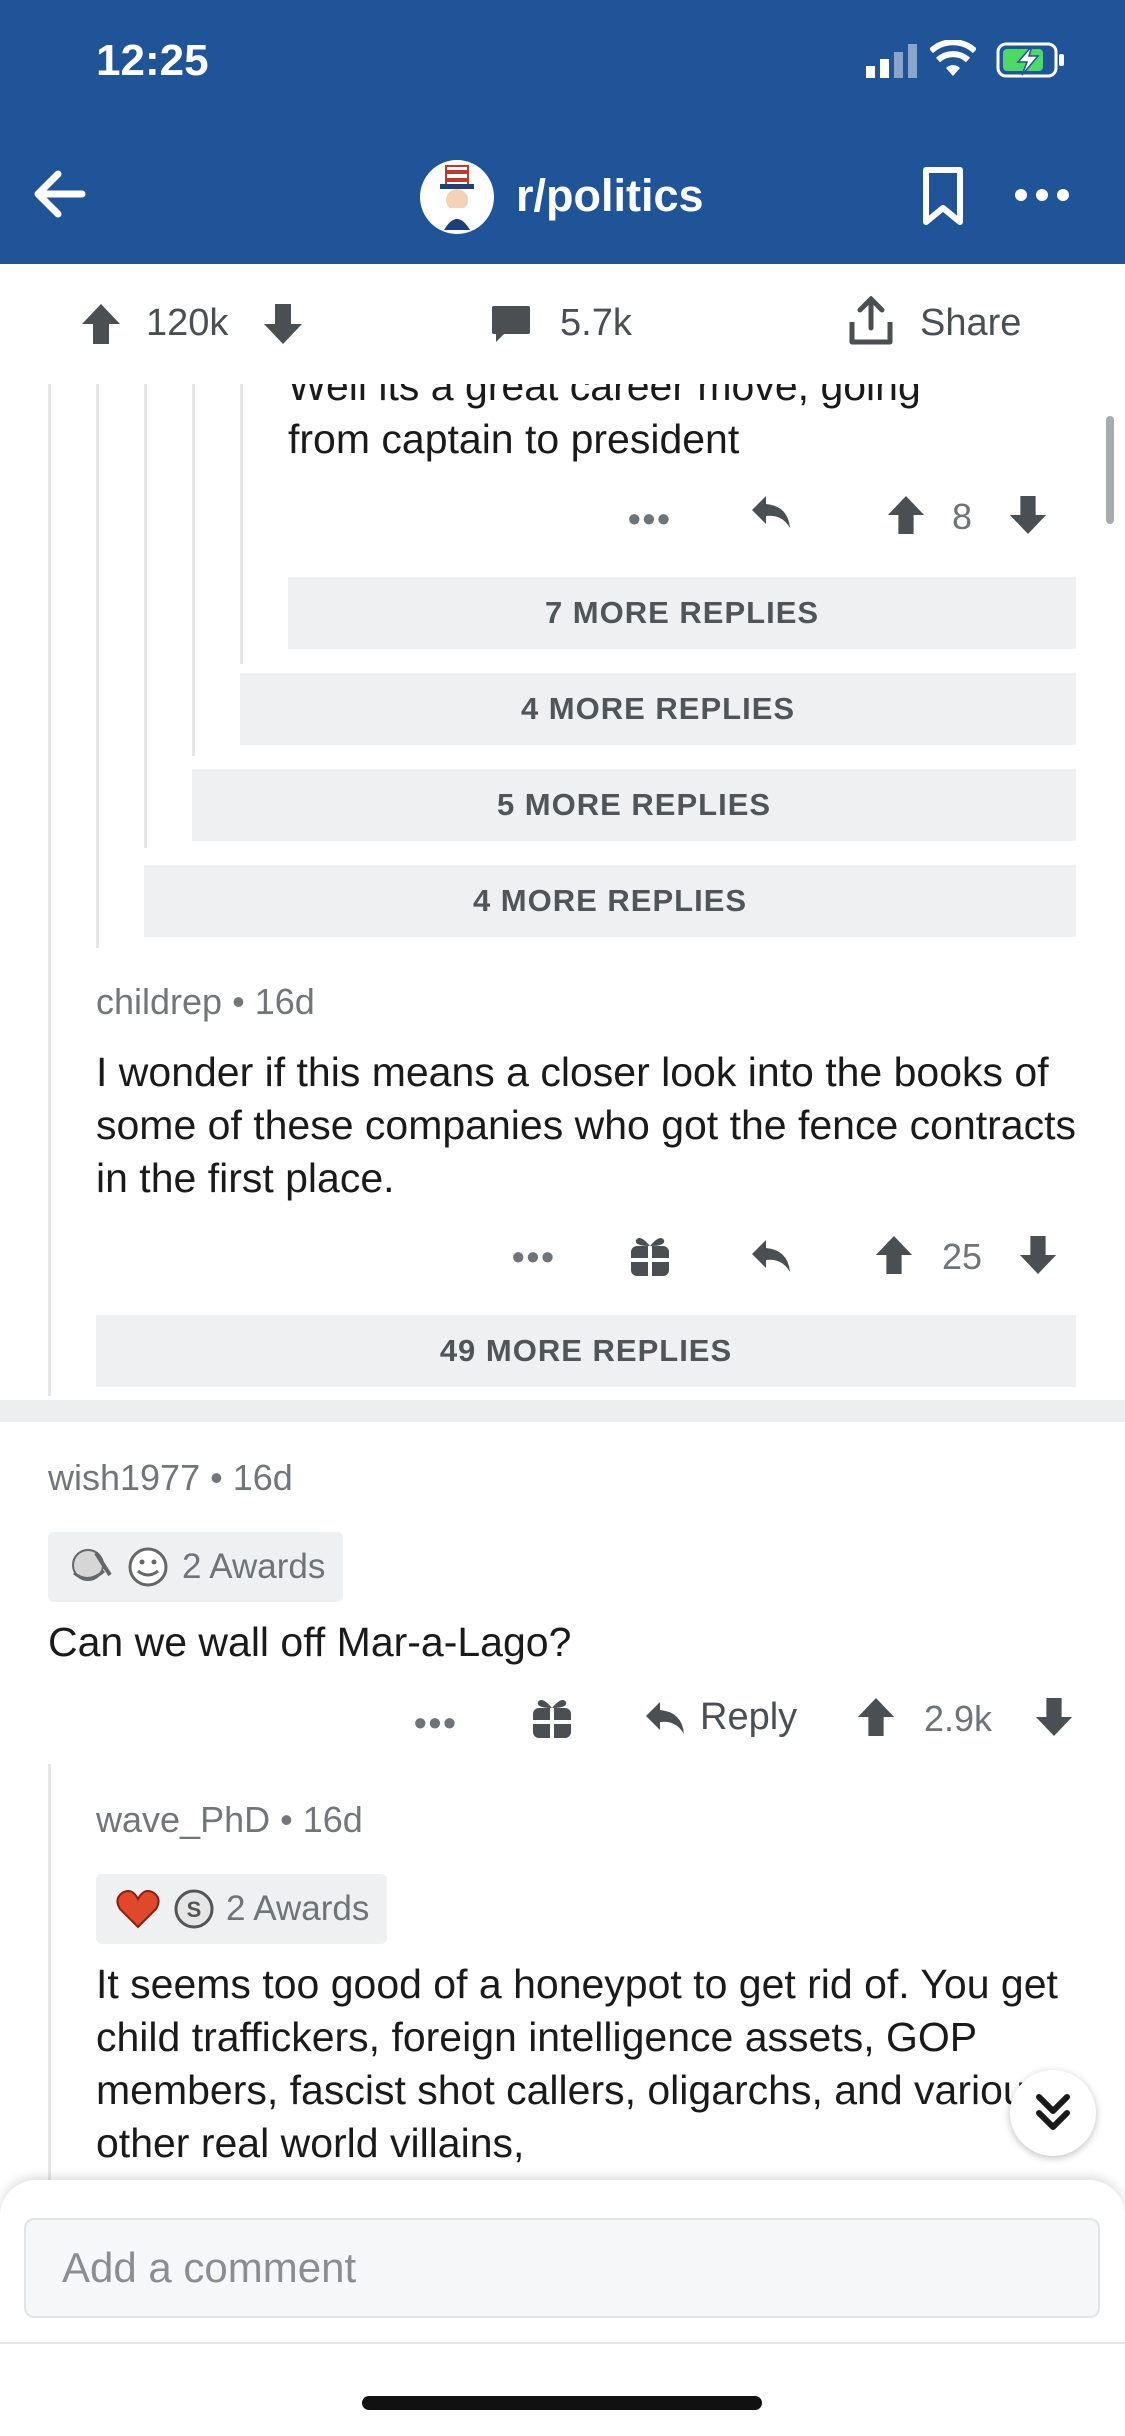 This screenshot has width=1125, height=2436. What do you see at coordinates (1110, 470) in the screenshot?
I see `scrollbar-thumb` at bounding box center [1110, 470].